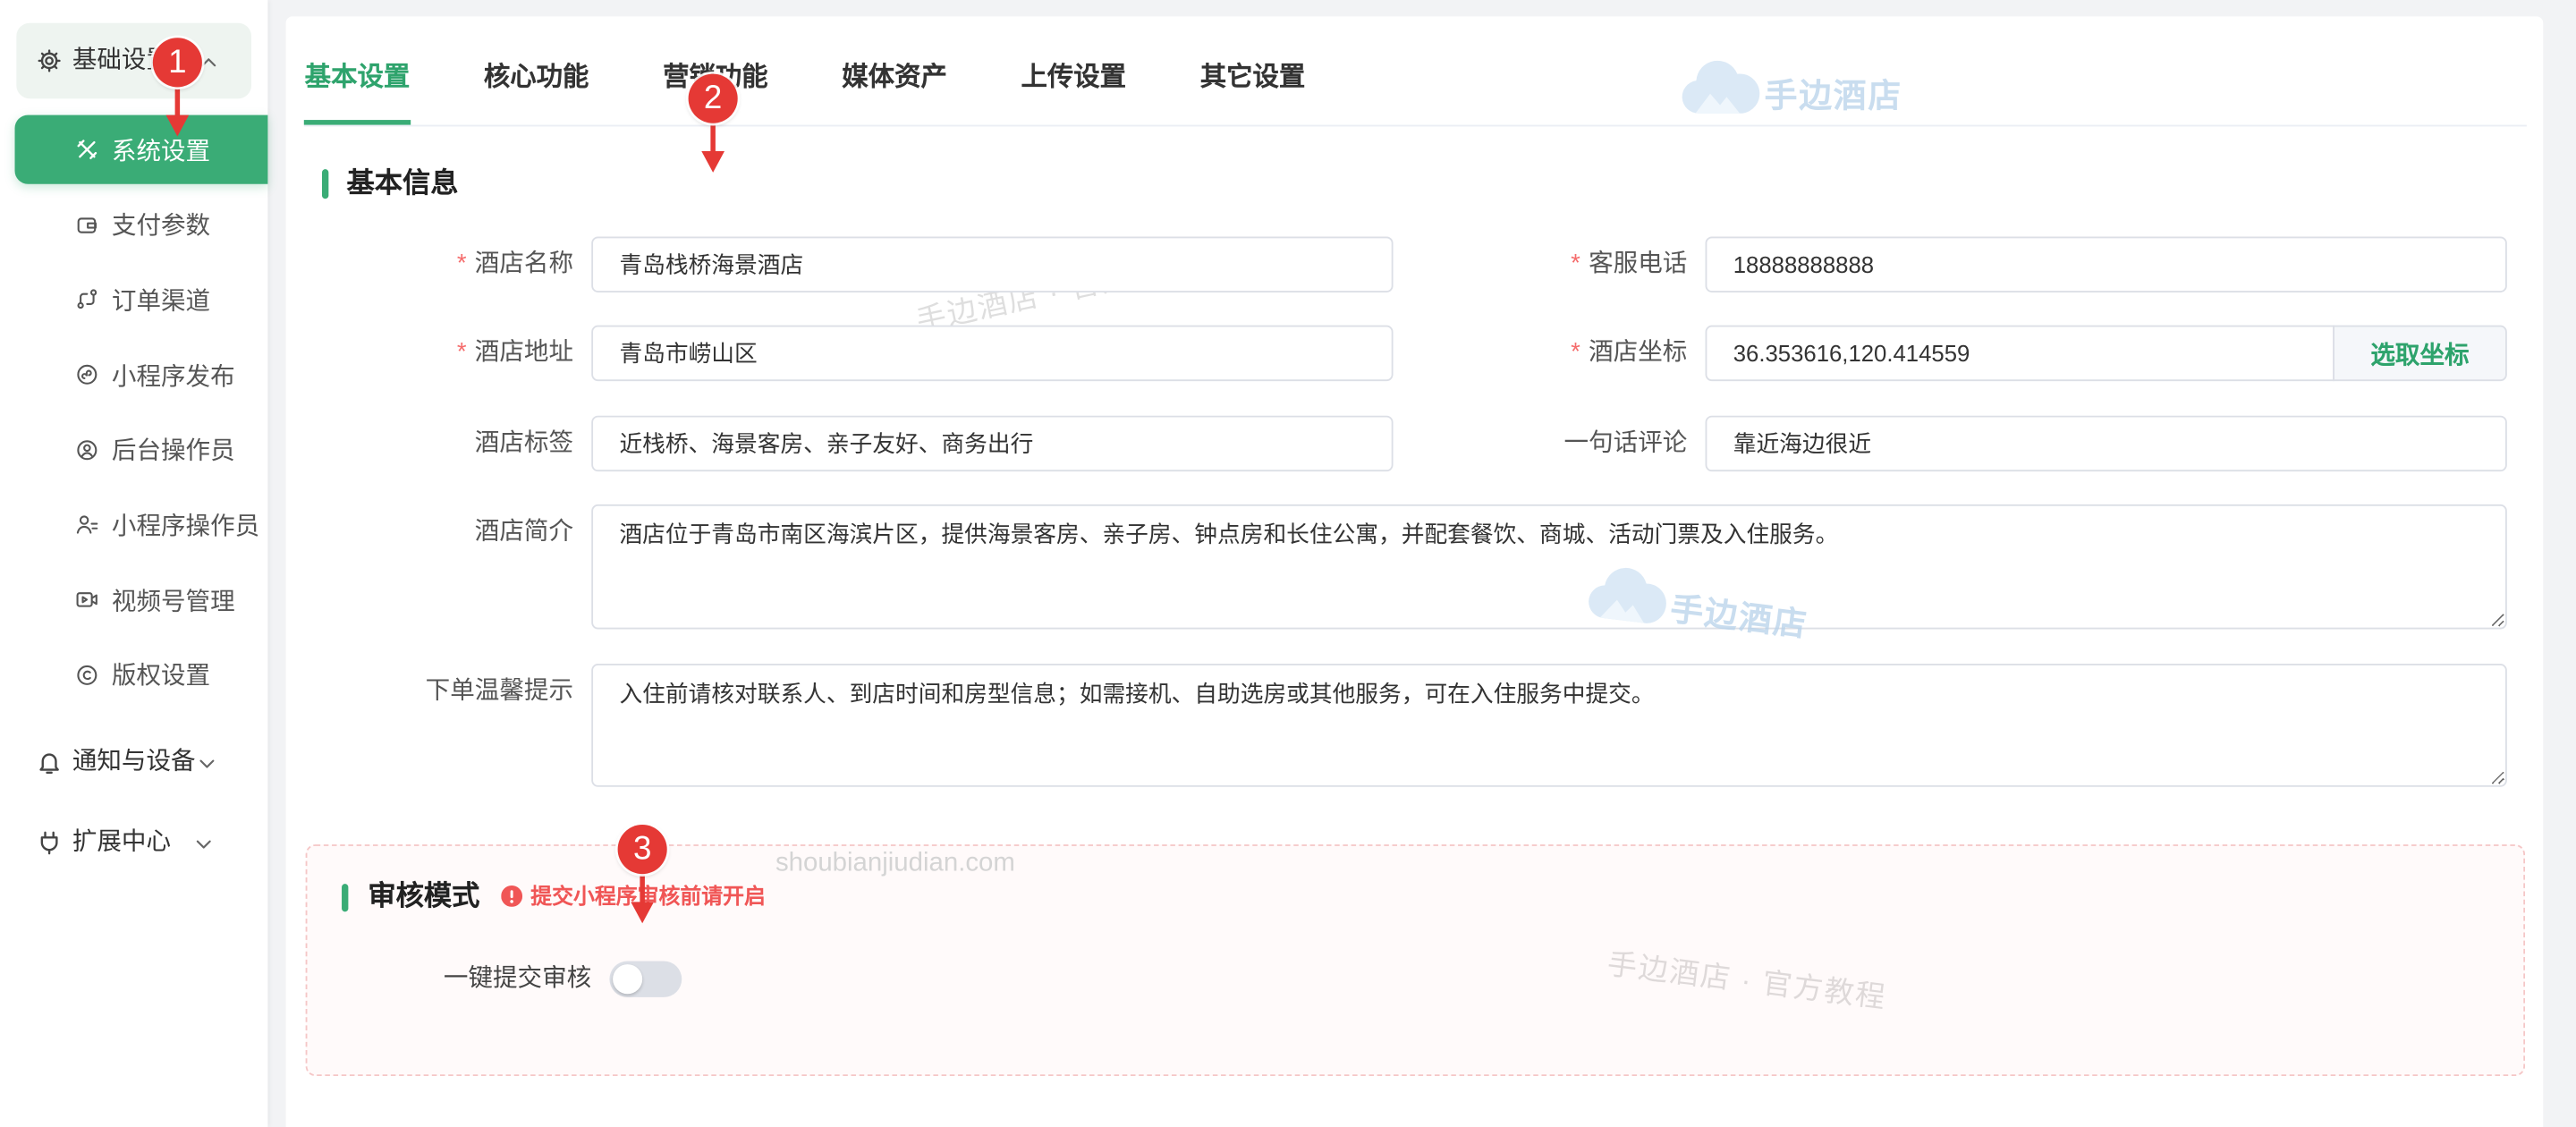 This screenshot has width=2576, height=1127. I want to click on sidebar-group-basic-settings: 基础设置, so click(134, 60).